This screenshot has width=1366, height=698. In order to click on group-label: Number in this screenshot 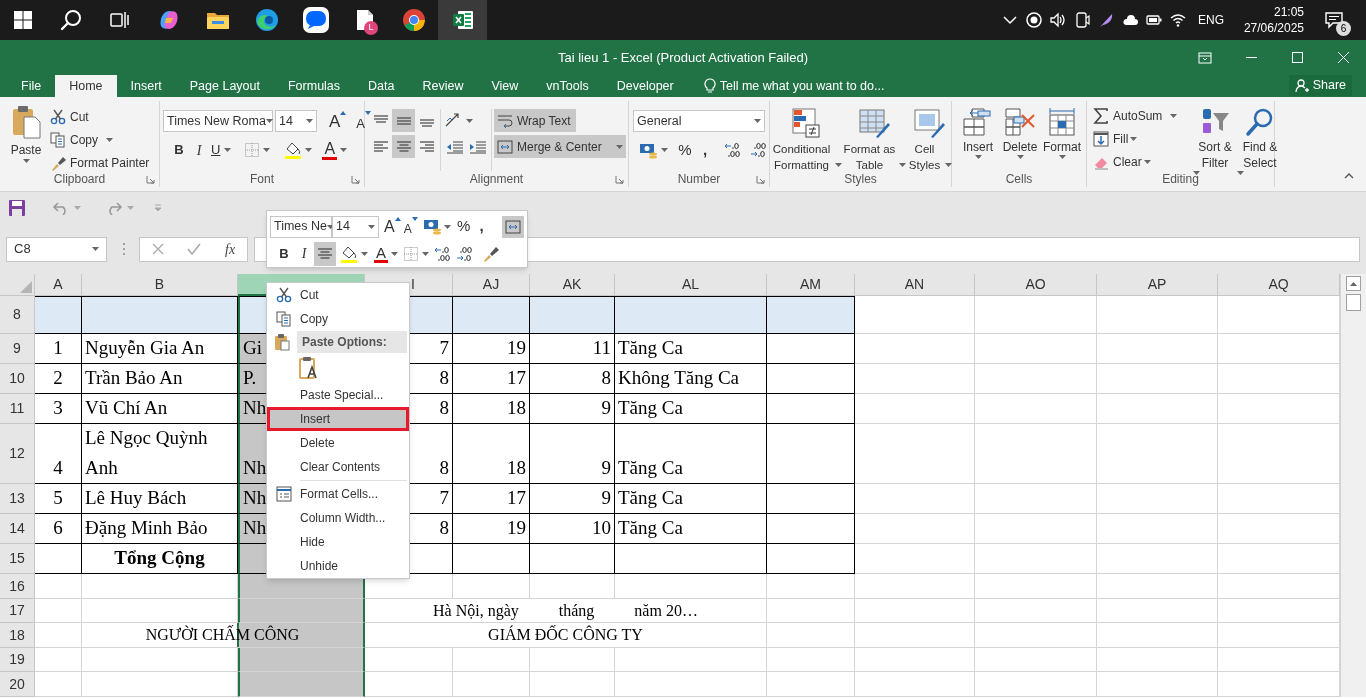, I will do `click(699, 179)`.